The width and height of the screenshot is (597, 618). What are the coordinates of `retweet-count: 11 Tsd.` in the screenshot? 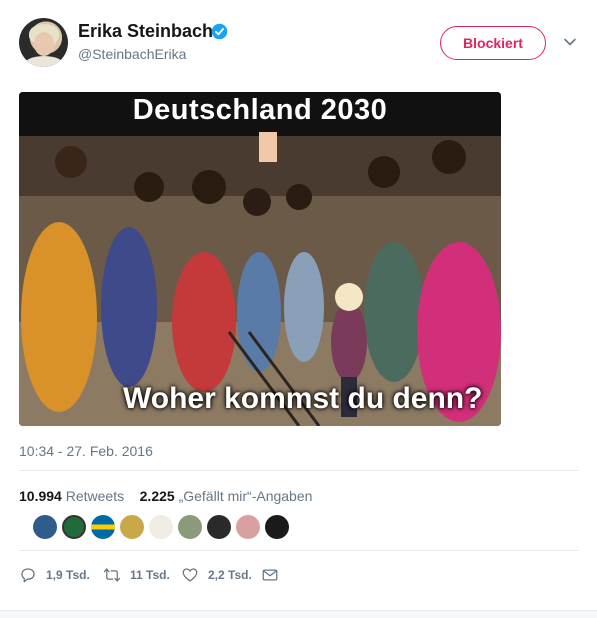 It's located at (150, 575).